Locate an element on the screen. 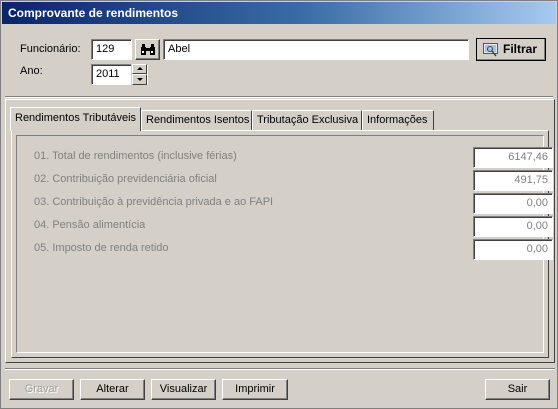 The height and width of the screenshot is (409, 558). funcionario-code-field: 129 is located at coordinates (111, 49).